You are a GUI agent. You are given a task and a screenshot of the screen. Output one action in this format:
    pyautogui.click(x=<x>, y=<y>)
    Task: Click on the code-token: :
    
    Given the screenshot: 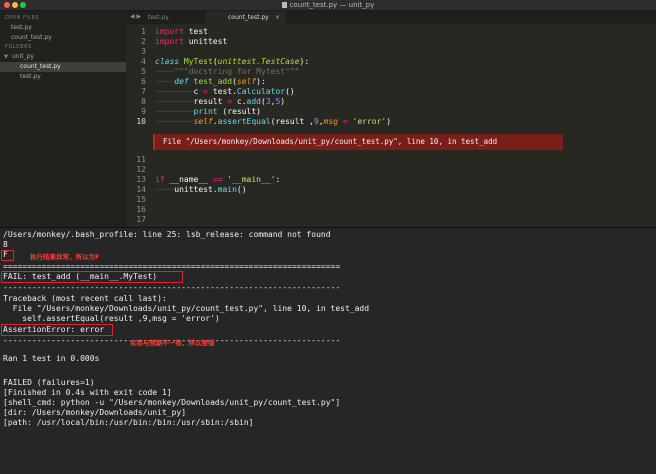 What is the action you would take?
    pyautogui.click(x=278, y=179)
    